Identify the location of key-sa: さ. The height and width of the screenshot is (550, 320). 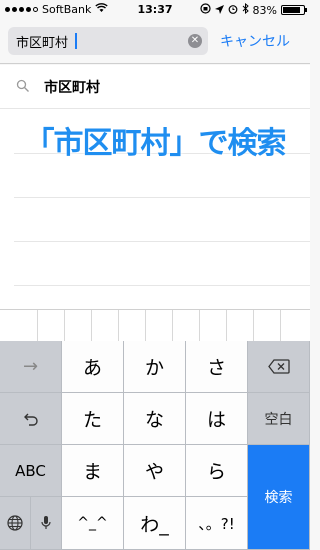
(217, 367).